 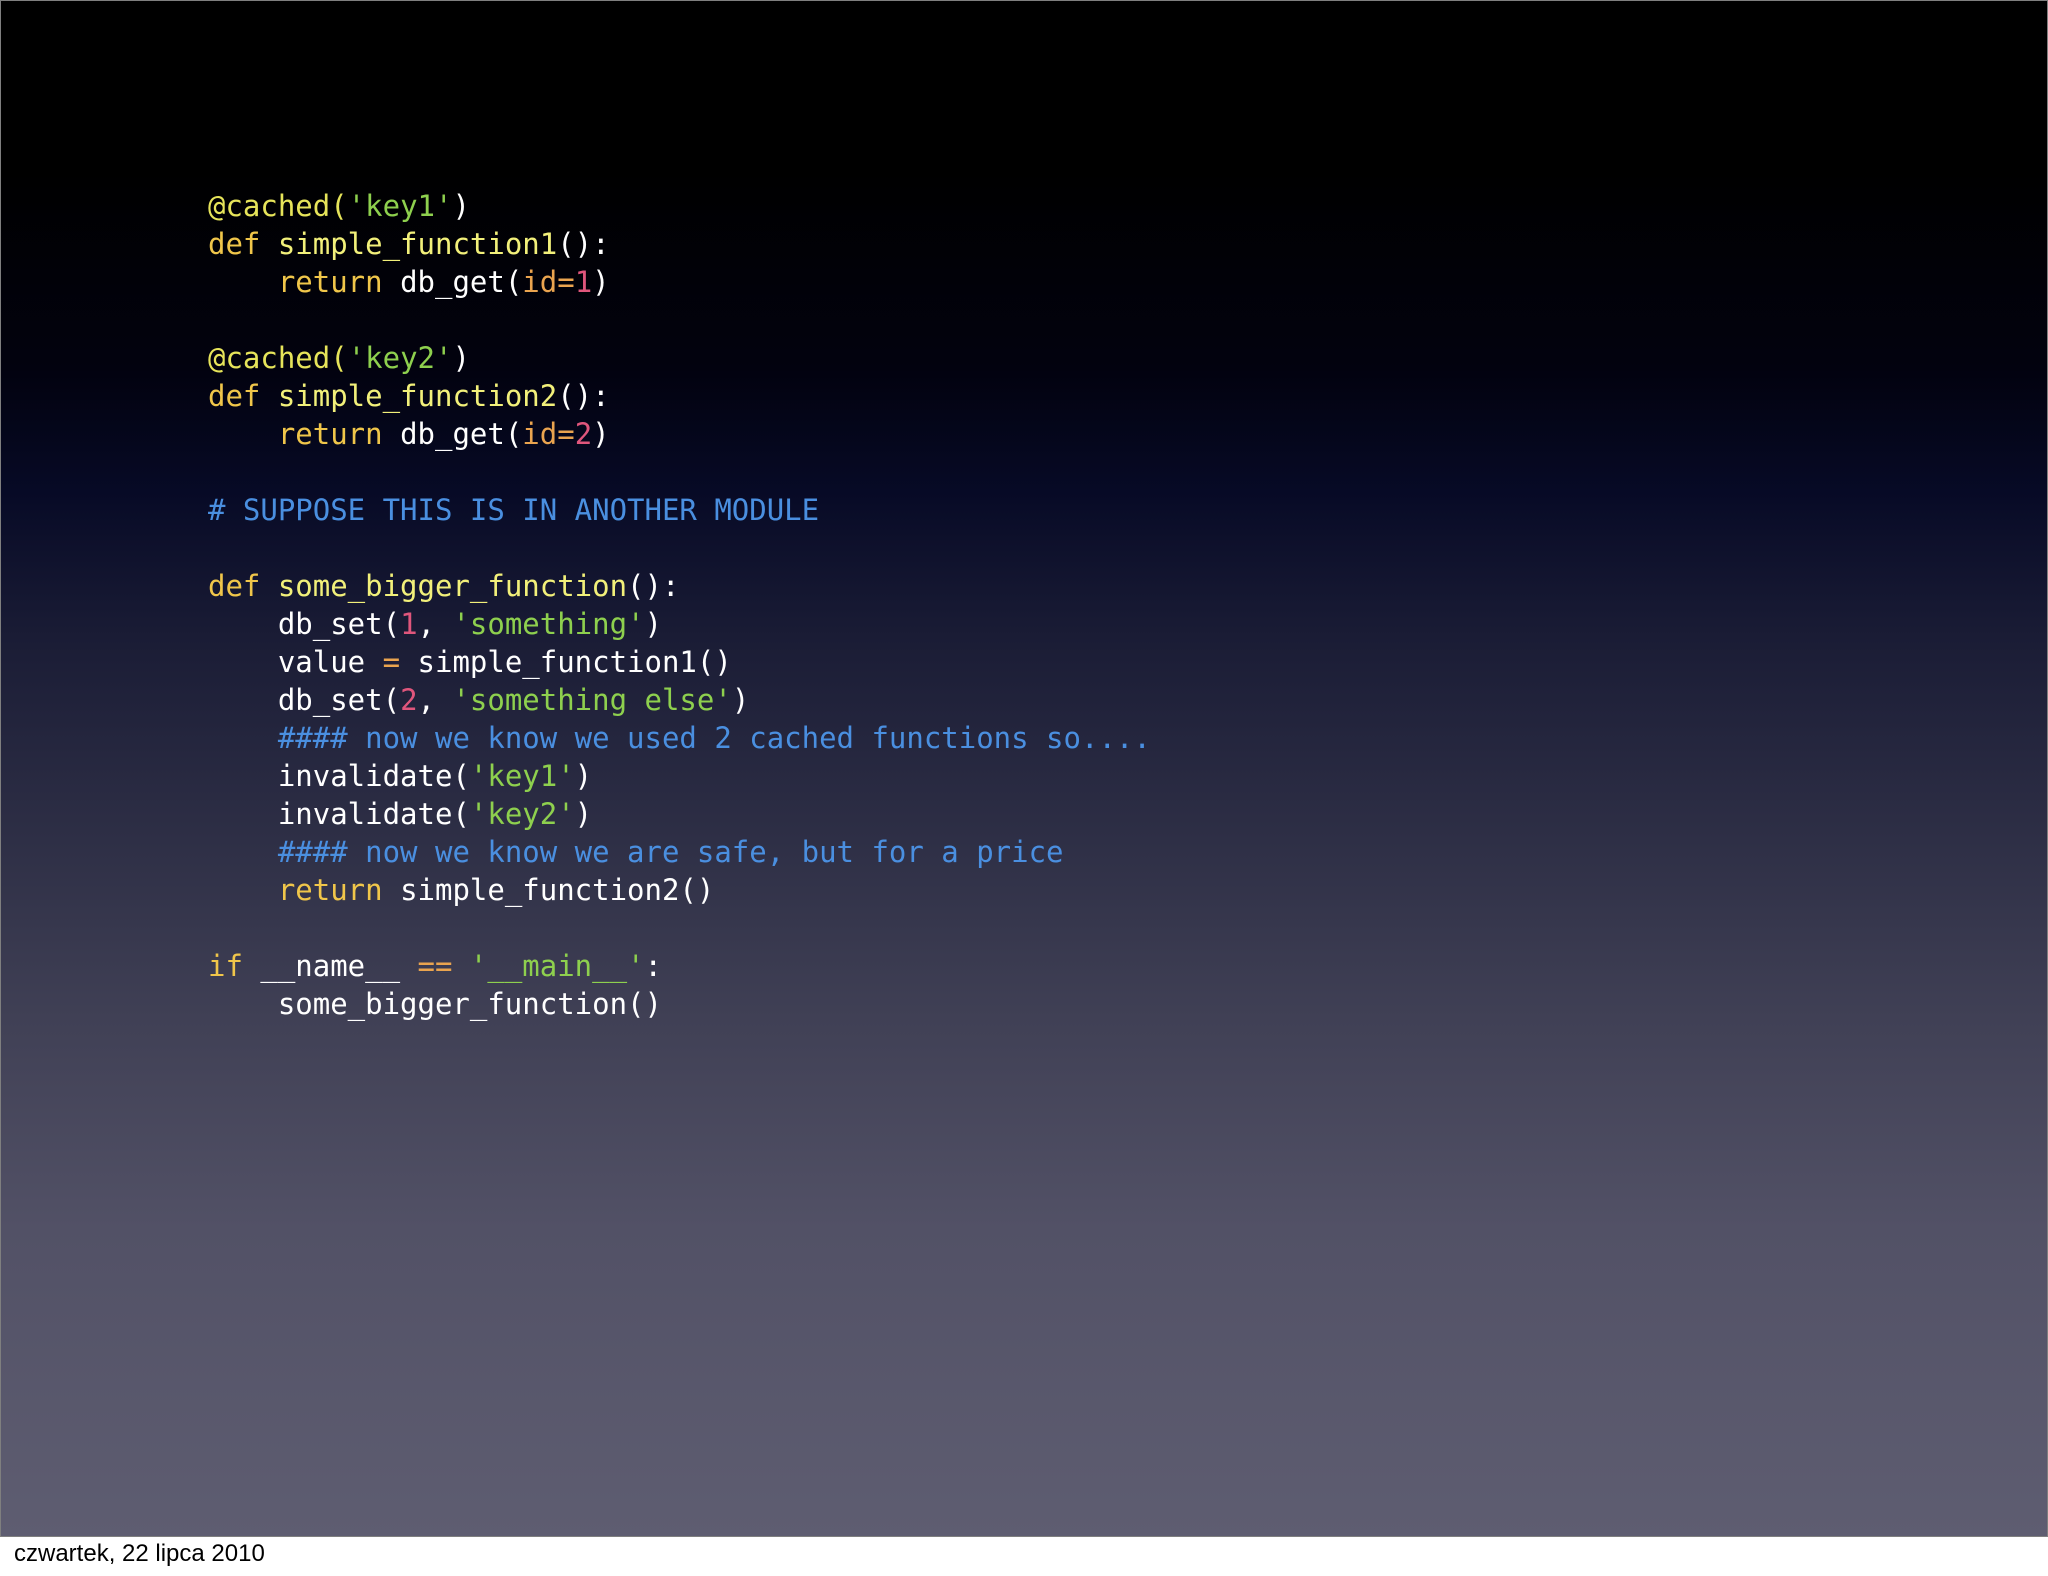 I want to click on code-token-plain: simple_function1(), so click(x=566, y=662).